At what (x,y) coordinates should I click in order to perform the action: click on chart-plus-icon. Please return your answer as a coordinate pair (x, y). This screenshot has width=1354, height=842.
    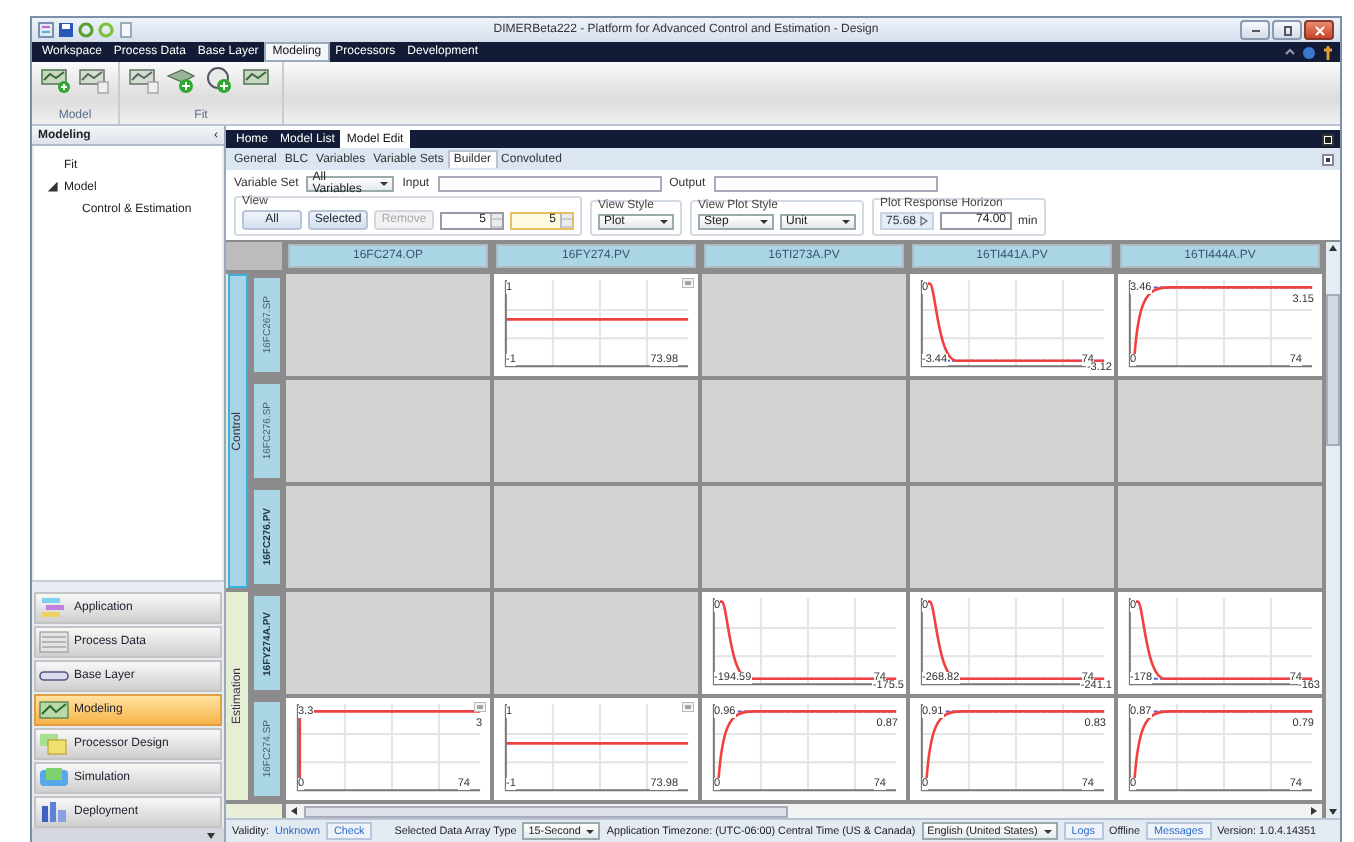
    Looking at the image, I should click on (56, 80).